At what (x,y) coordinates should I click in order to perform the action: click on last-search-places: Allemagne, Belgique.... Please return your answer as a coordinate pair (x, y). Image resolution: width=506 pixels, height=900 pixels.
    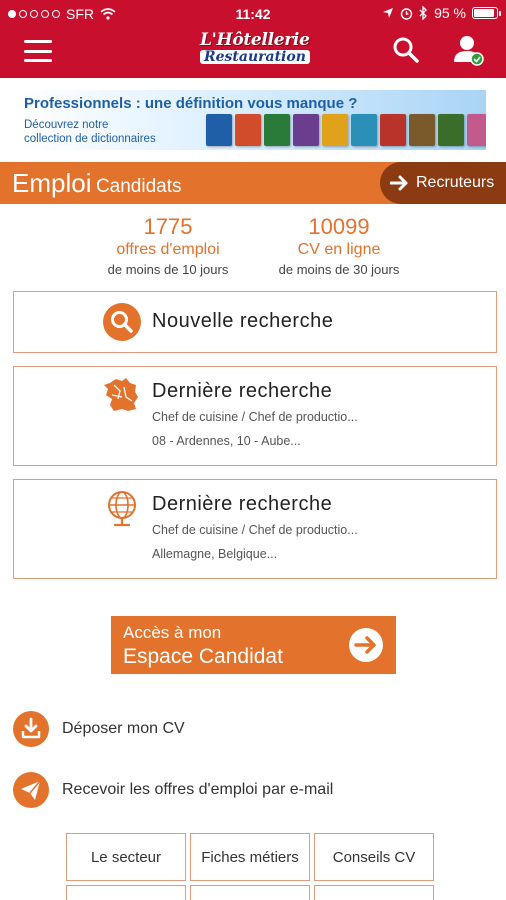
    Looking at the image, I should click on (215, 554).